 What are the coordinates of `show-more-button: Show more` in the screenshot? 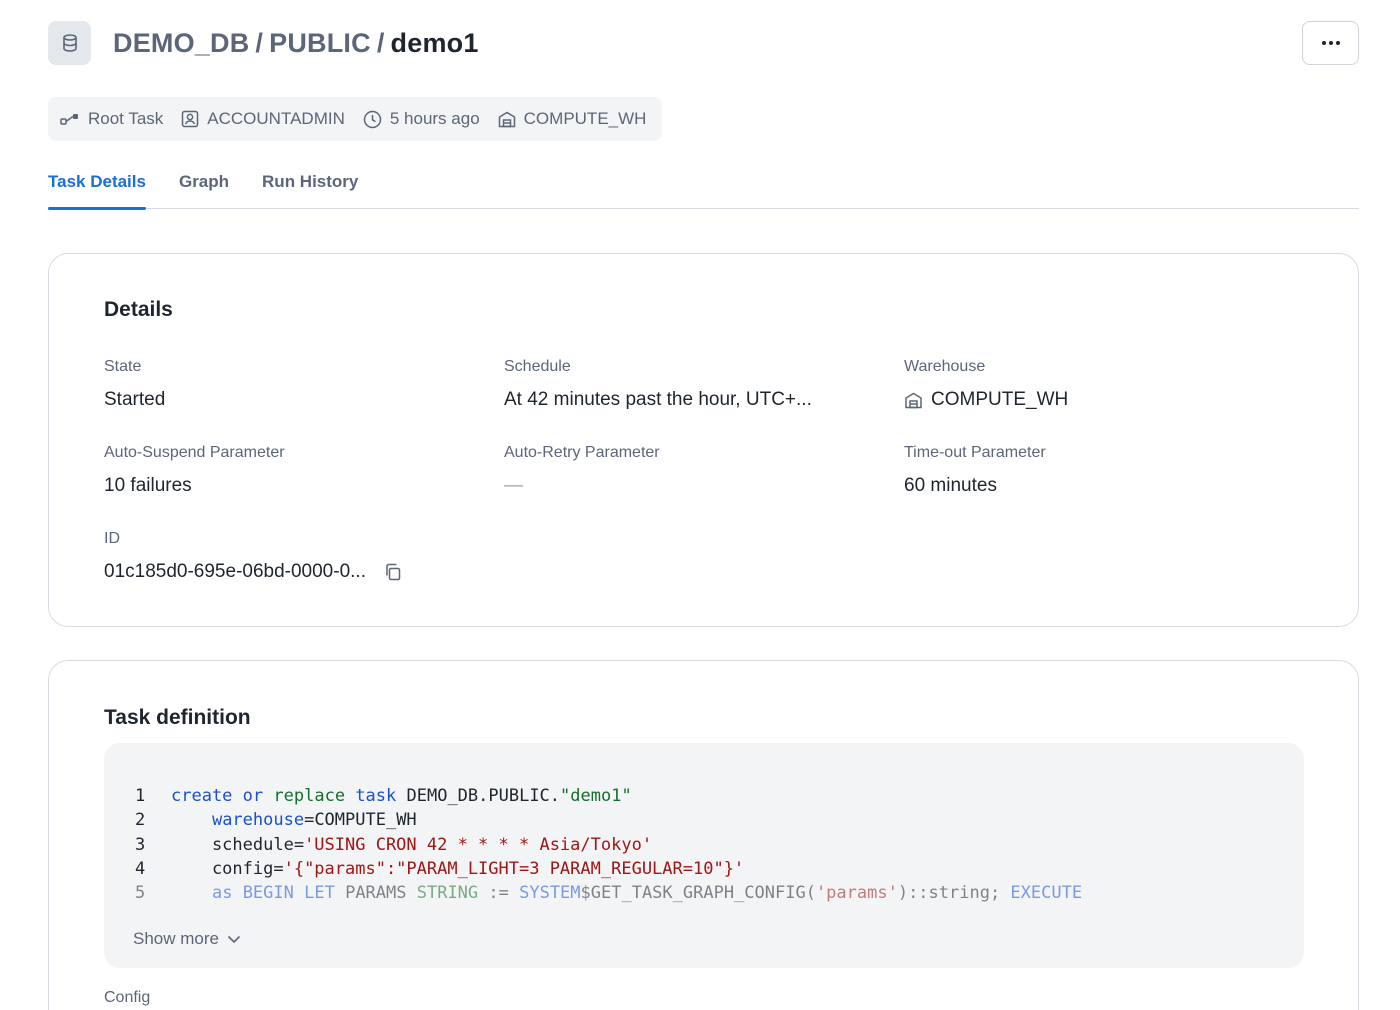 It's located at (187, 939).